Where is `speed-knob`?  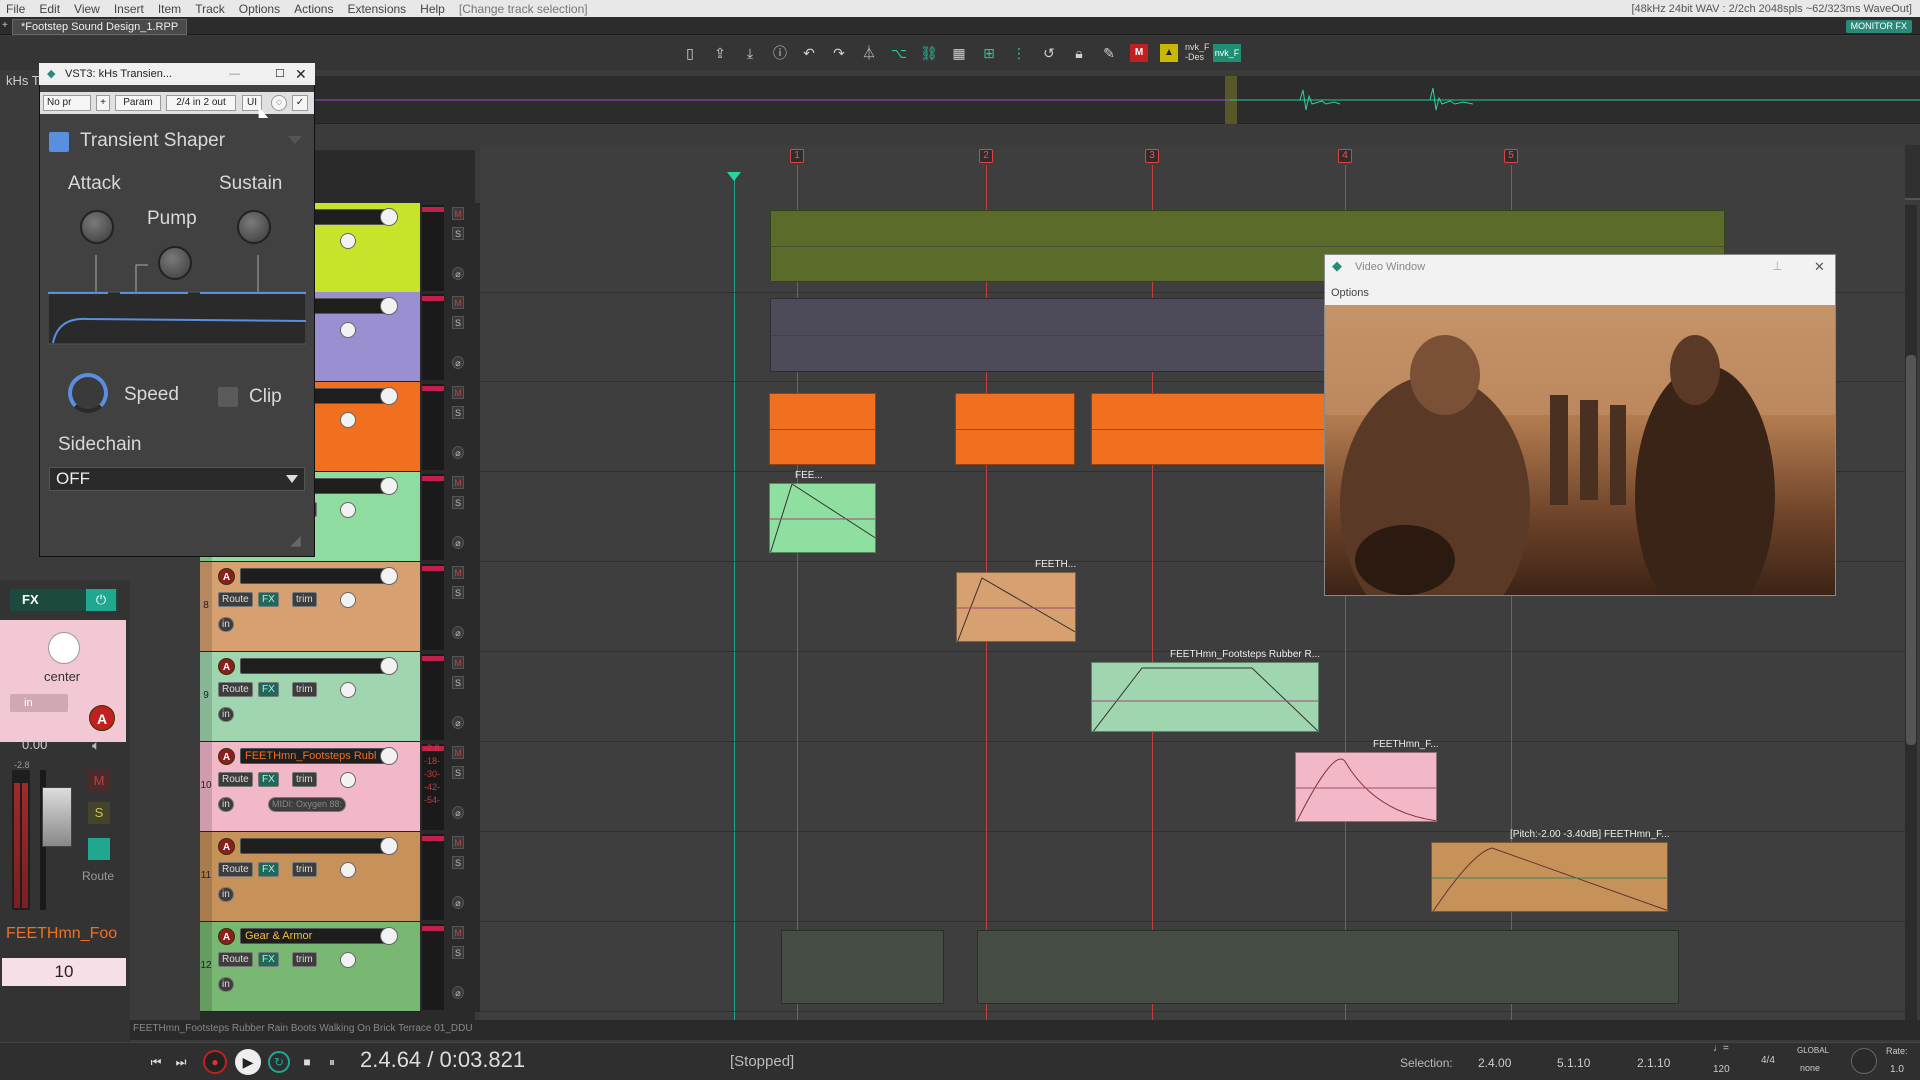
speed-knob is located at coordinates (88, 393).